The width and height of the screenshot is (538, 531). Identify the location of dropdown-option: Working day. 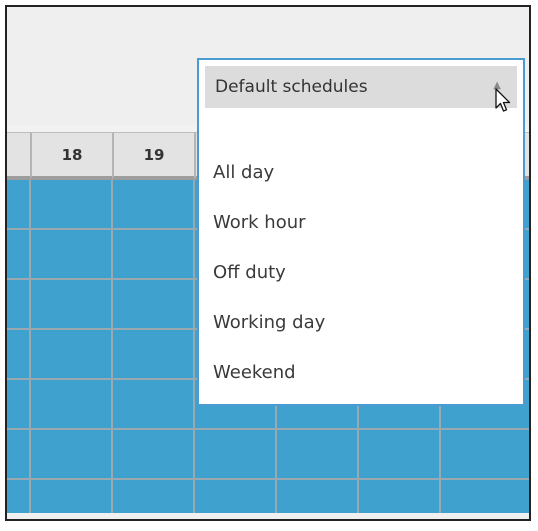
(269, 322).